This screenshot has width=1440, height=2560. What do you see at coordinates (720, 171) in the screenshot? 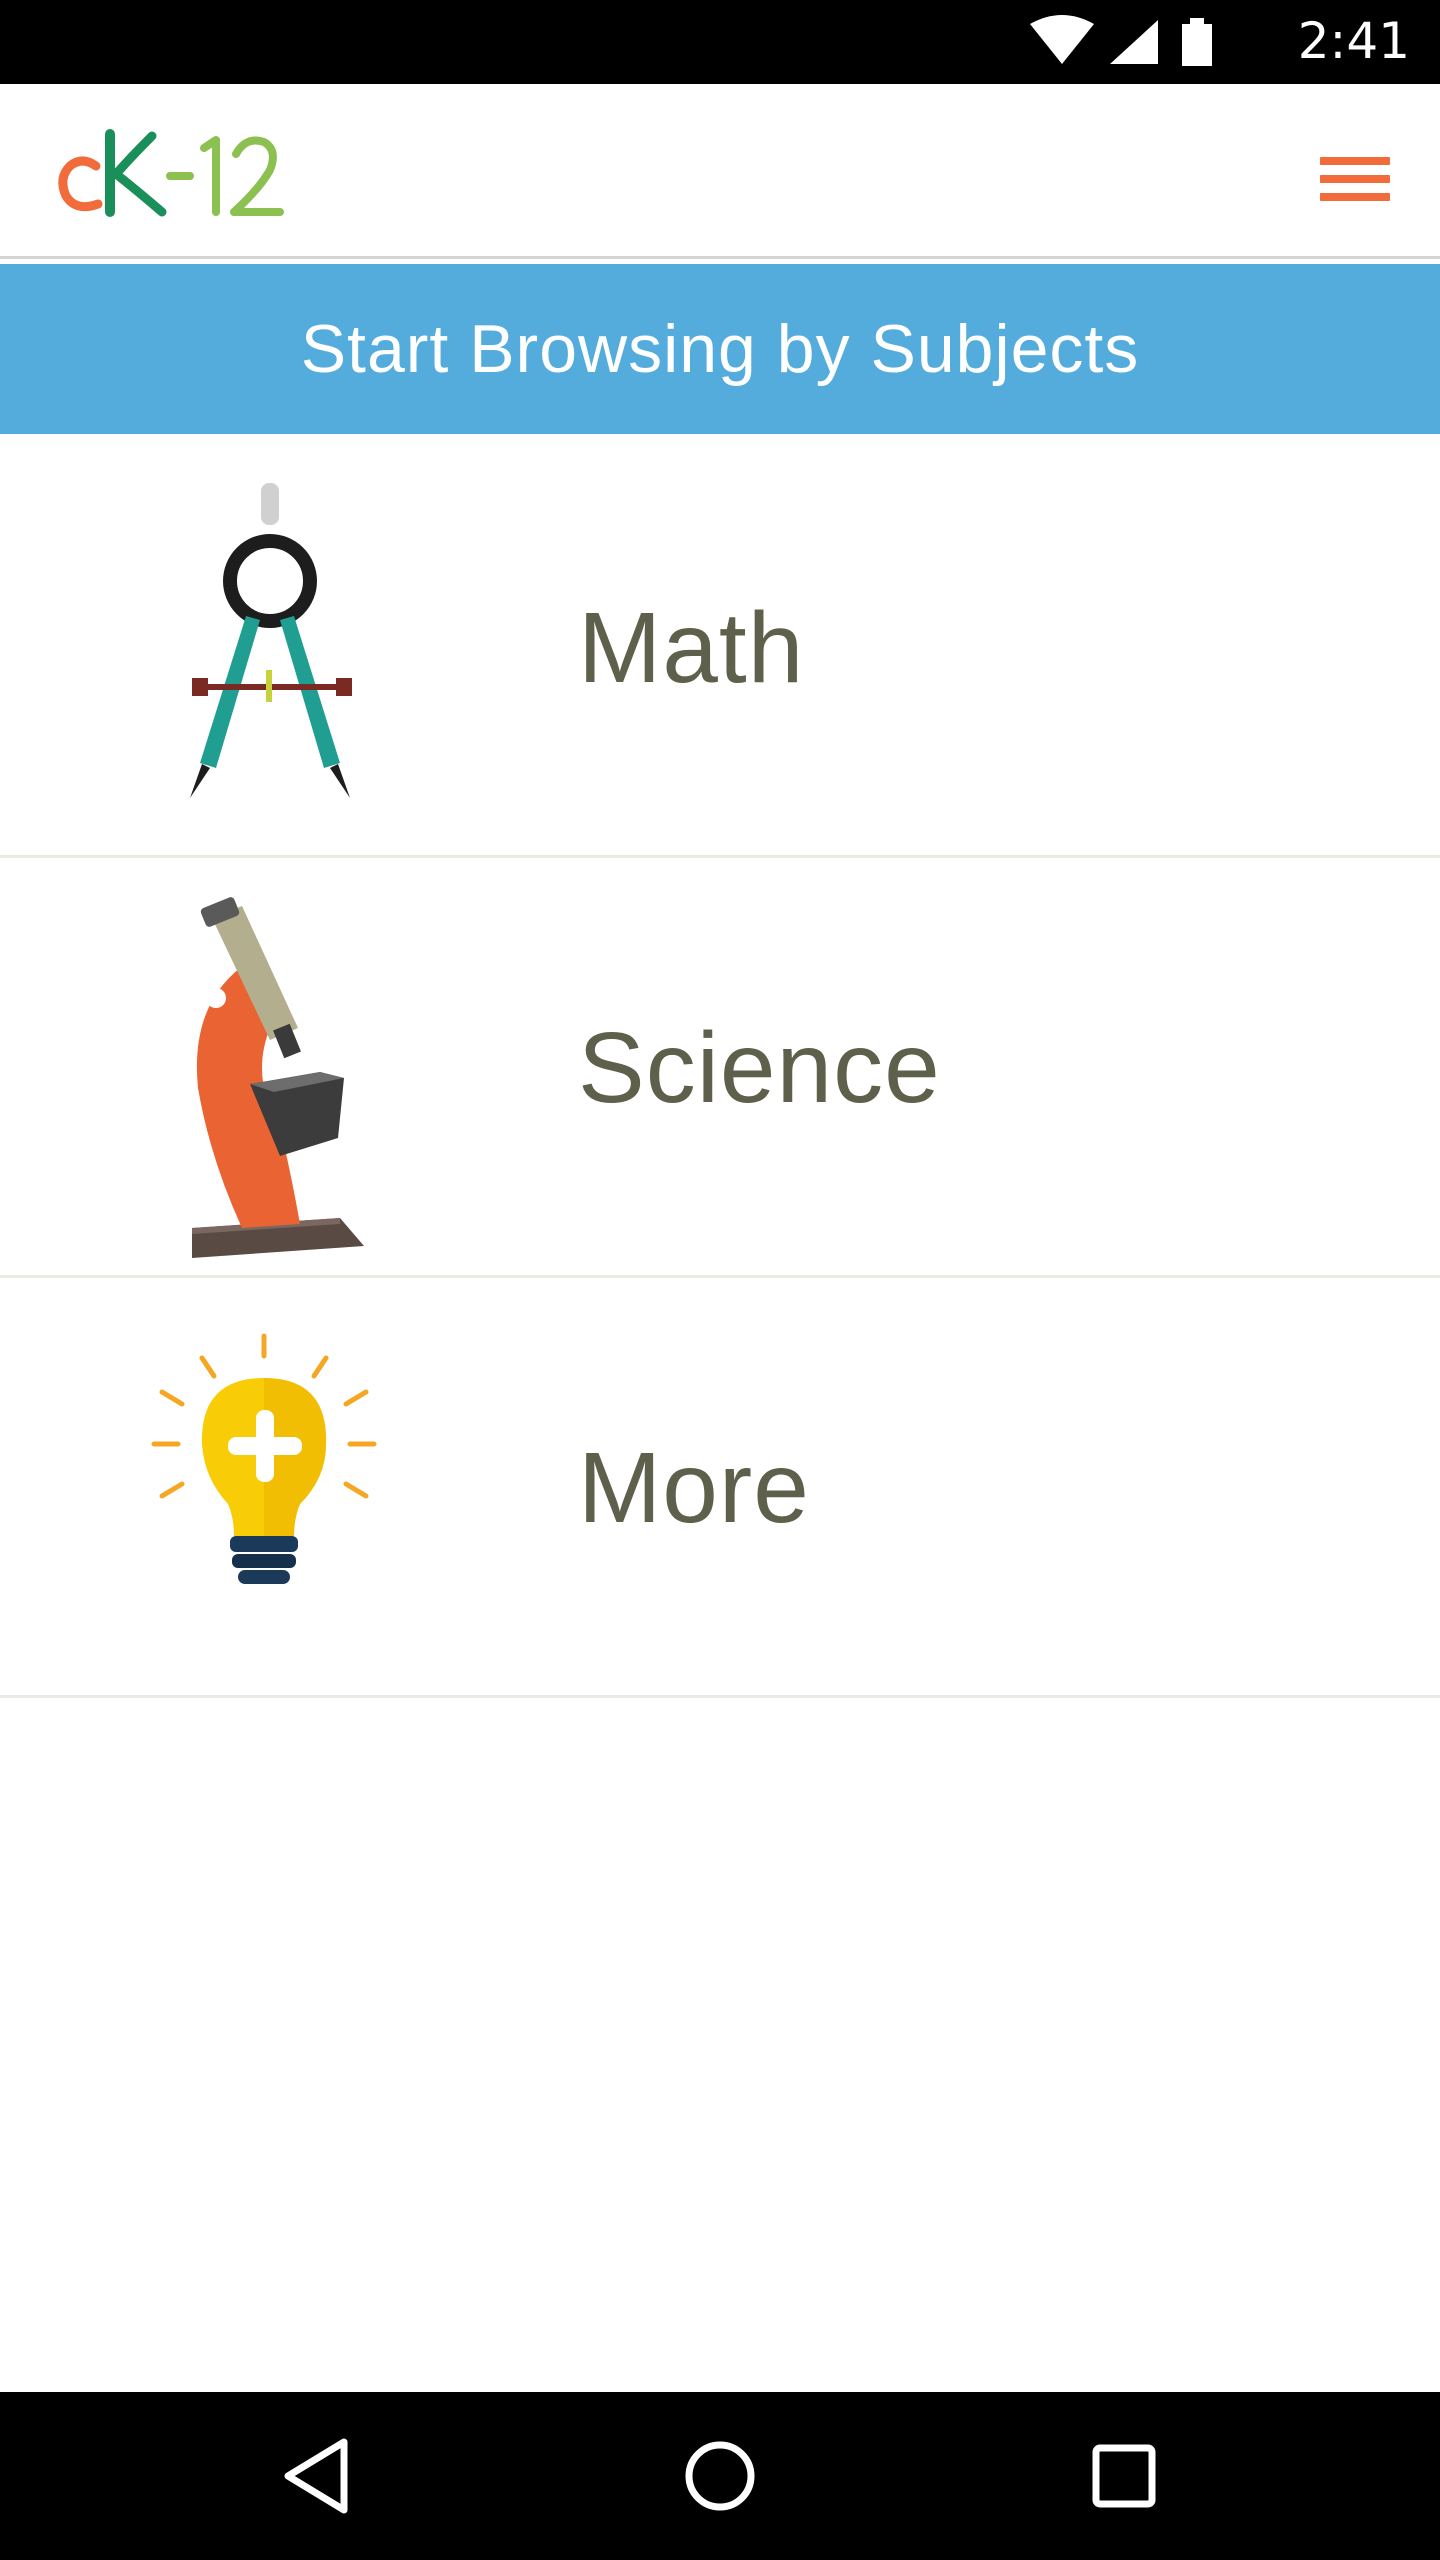
I see `app-header` at bounding box center [720, 171].